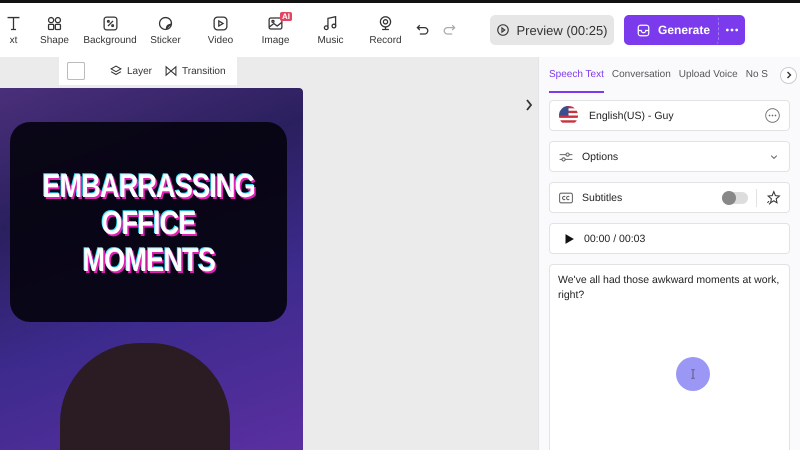 This screenshot has height=450, width=800. What do you see at coordinates (286, 16) in the screenshot?
I see `ai-badge: AI` at bounding box center [286, 16].